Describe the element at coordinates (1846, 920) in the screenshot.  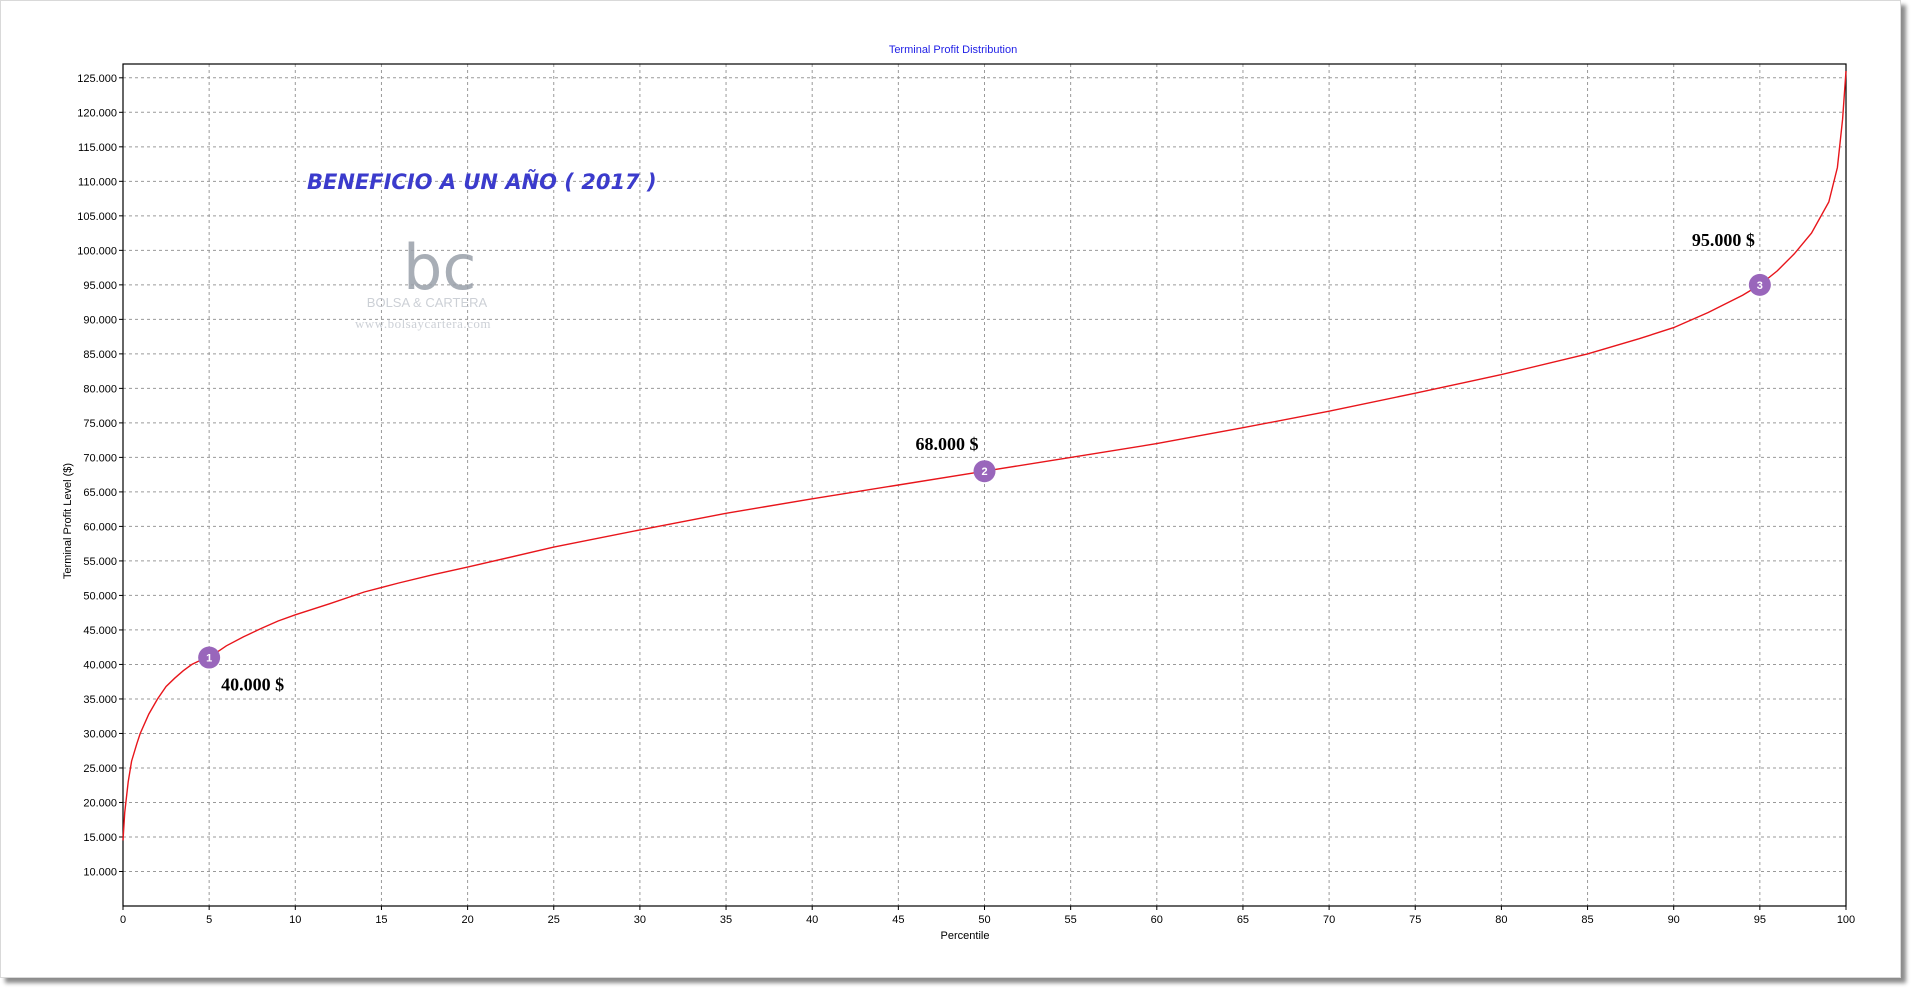
I see `x-tick-label: 100` at that location.